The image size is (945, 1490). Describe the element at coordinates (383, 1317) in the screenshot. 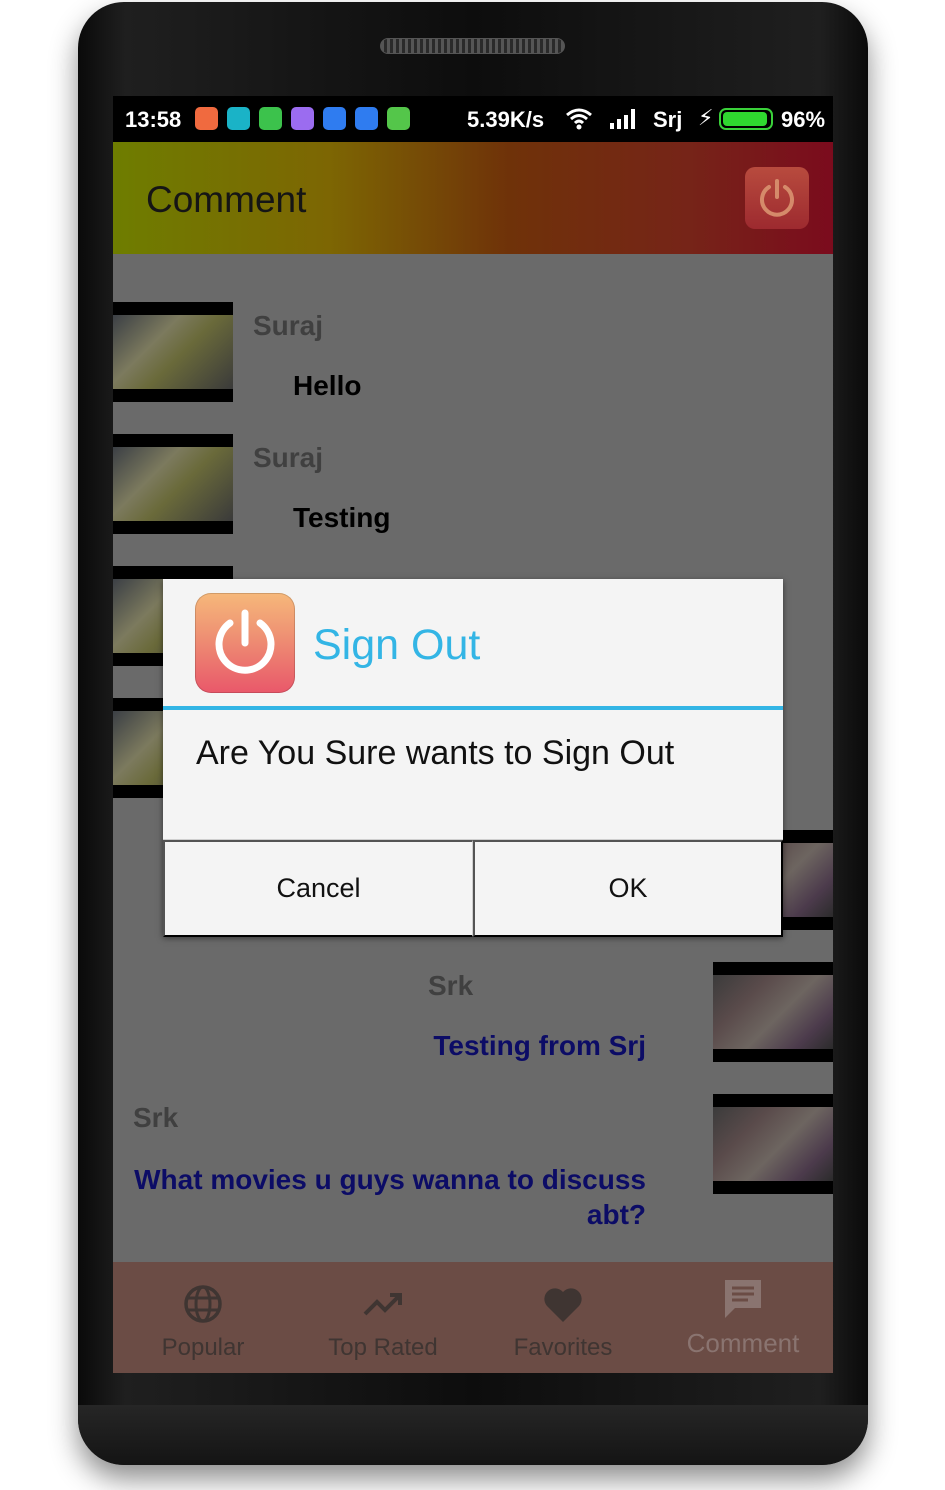

I see `nav-item-top-rated: Top Rated` at that location.